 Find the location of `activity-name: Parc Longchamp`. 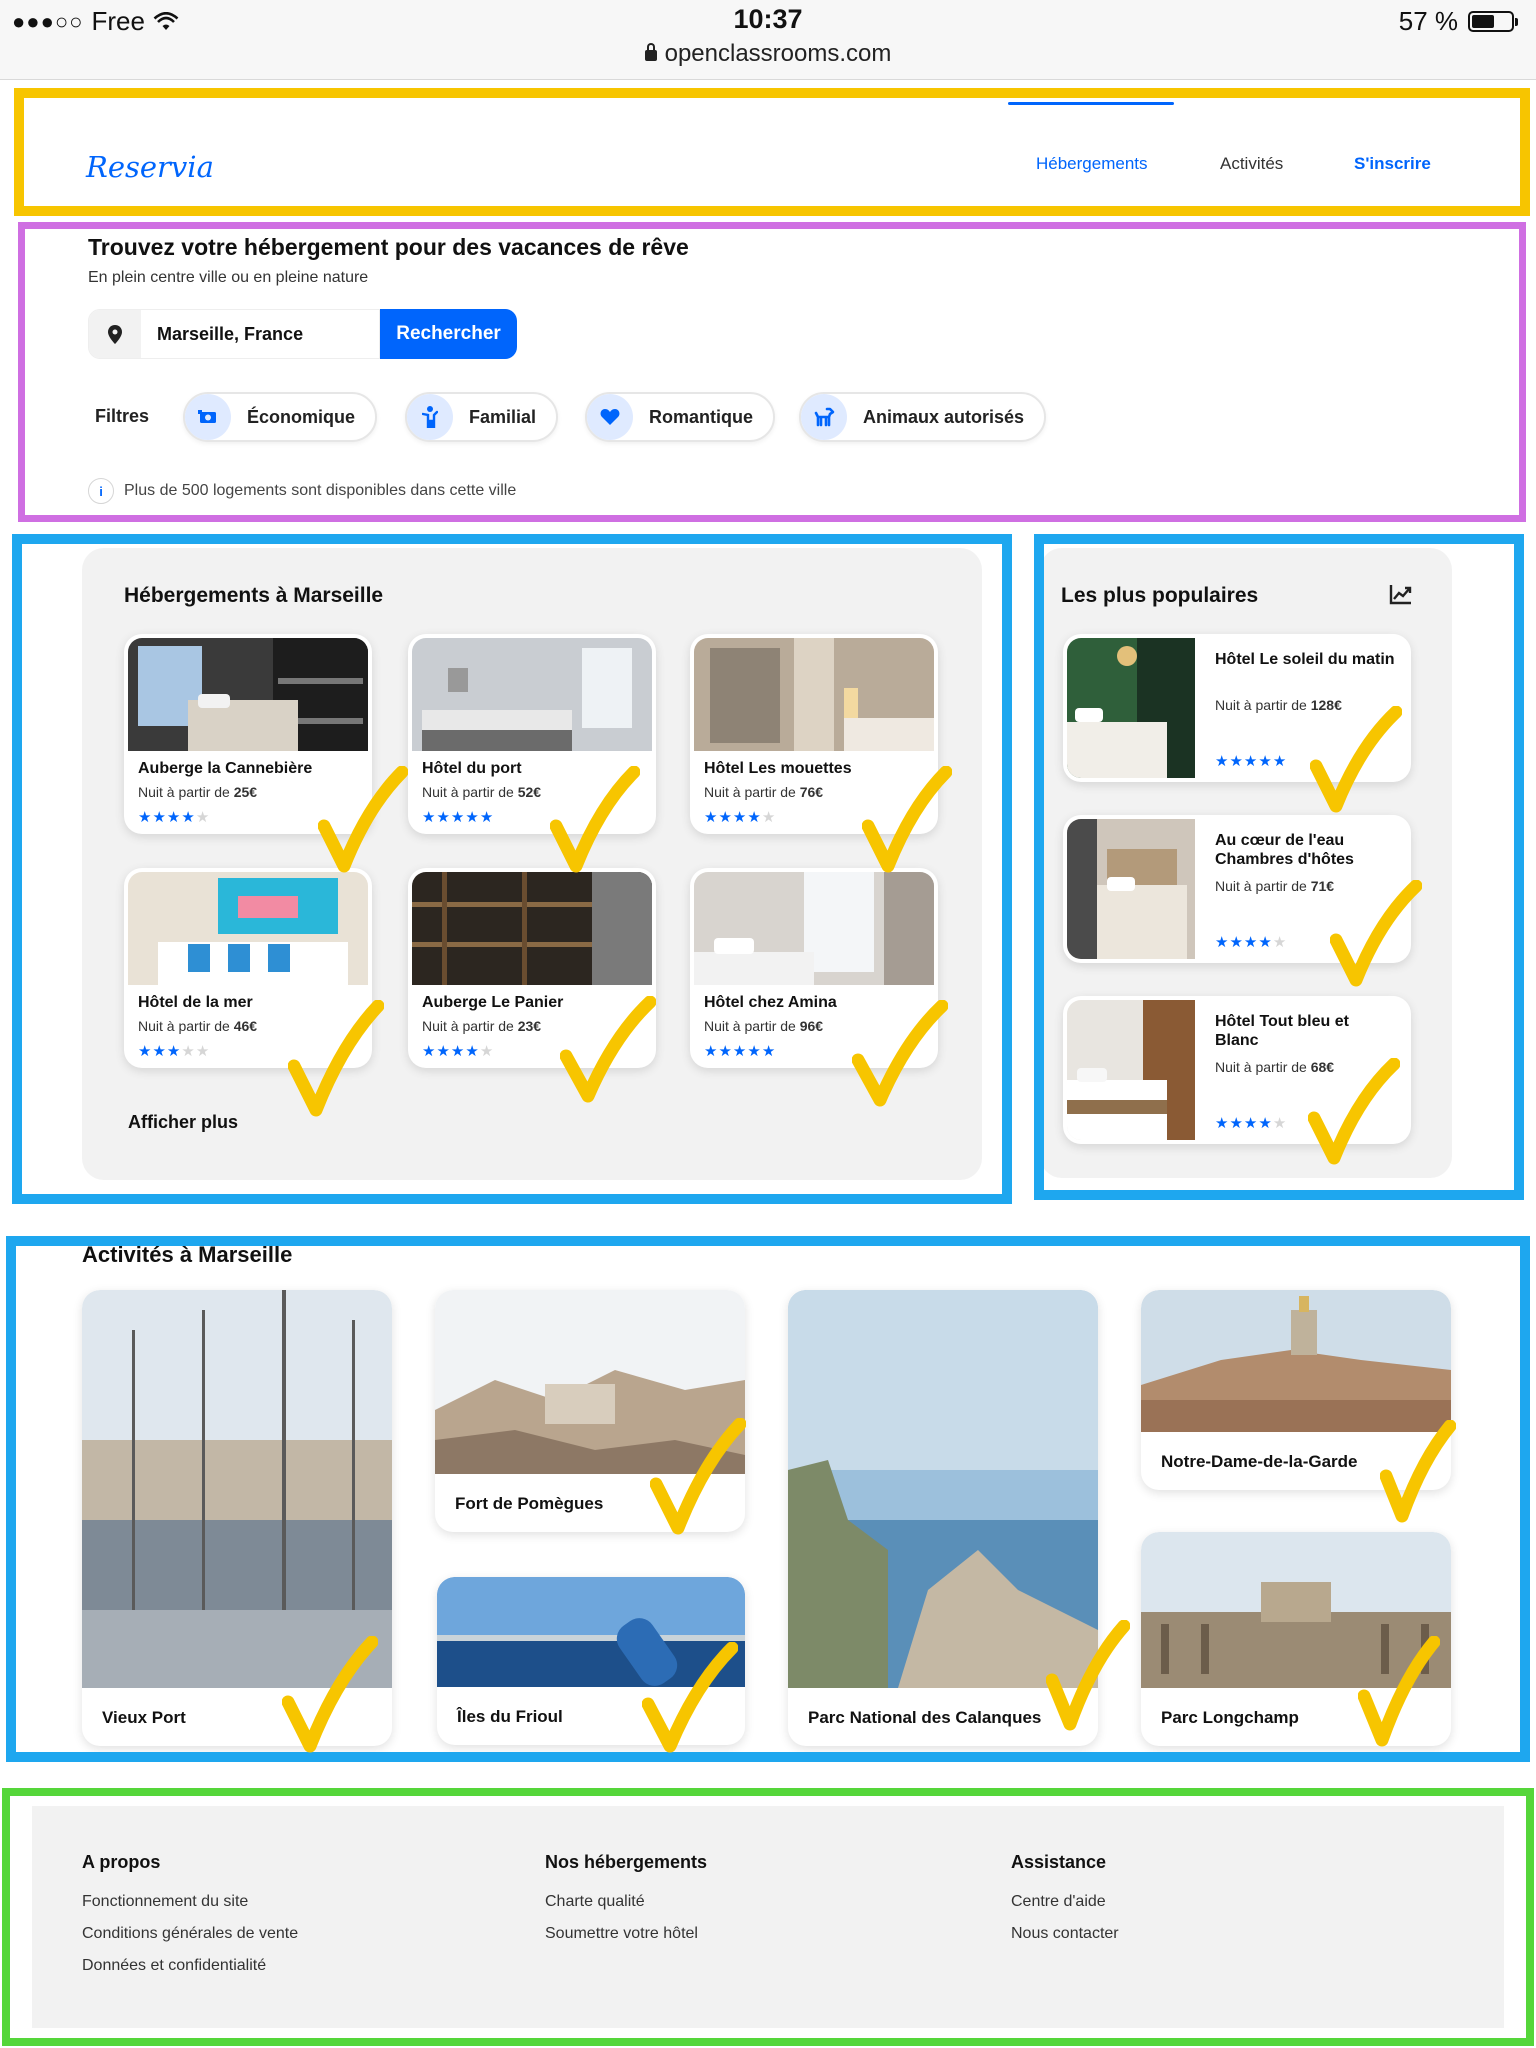

activity-name: Parc Longchamp is located at coordinates (1230, 1717).